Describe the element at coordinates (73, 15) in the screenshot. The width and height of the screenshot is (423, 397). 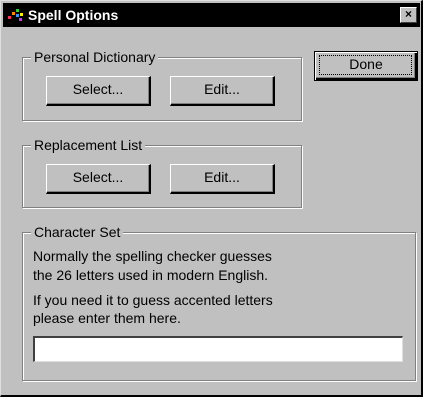
I see `window-title: Spell Options` at that location.